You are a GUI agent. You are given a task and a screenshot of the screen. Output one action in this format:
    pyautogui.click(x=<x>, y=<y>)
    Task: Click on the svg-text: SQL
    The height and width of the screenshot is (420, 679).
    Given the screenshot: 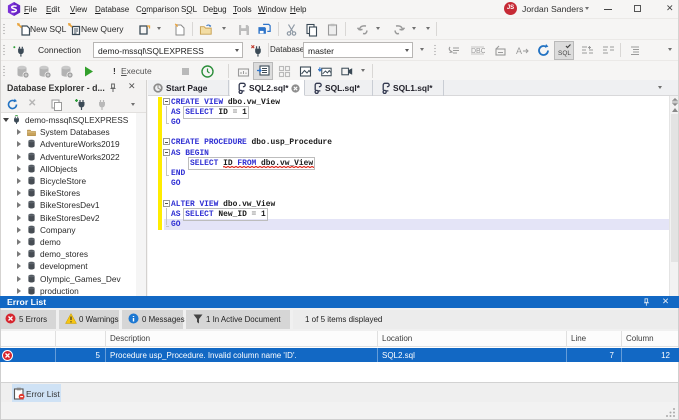 What is the action you would take?
    pyautogui.click(x=564, y=53)
    